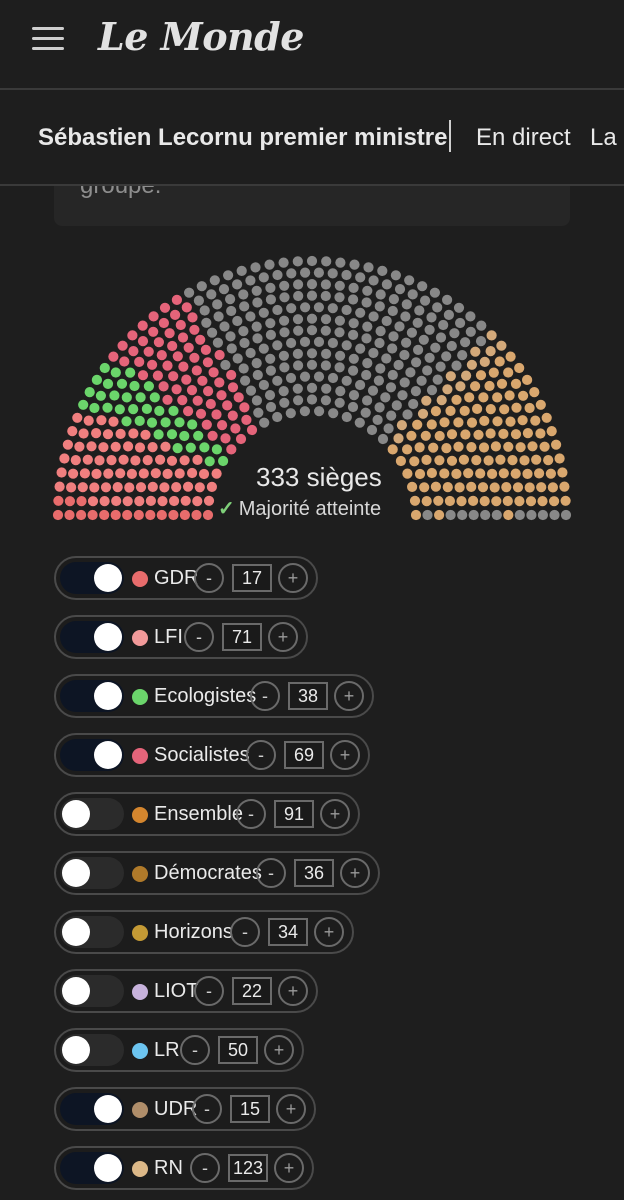 The image size is (624, 1200). I want to click on subnav-item-lecornu: Sébastien Lecornu premier ministre, so click(242, 138).